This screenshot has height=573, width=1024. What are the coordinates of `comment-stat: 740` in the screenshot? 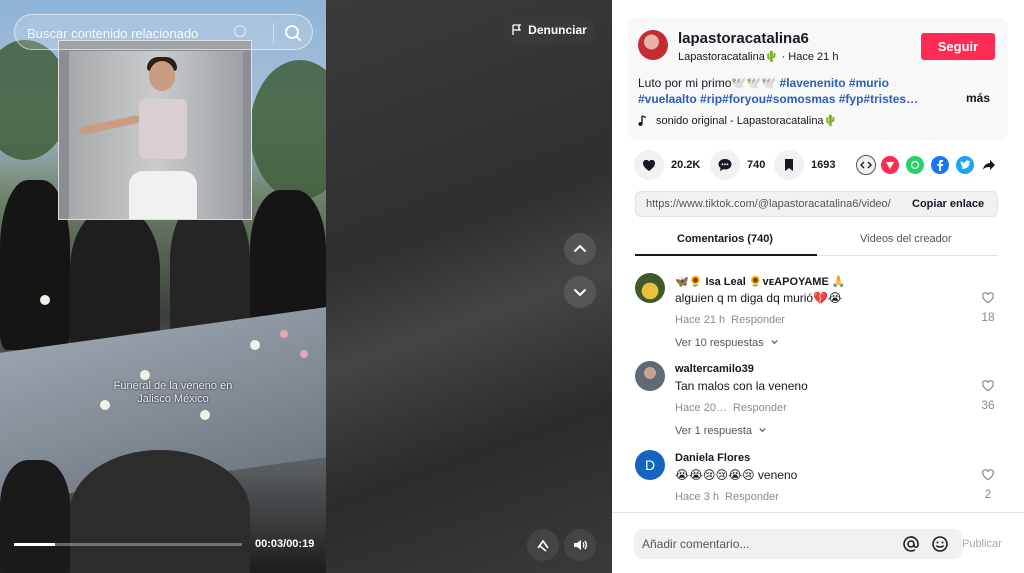 It's located at (737, 165).